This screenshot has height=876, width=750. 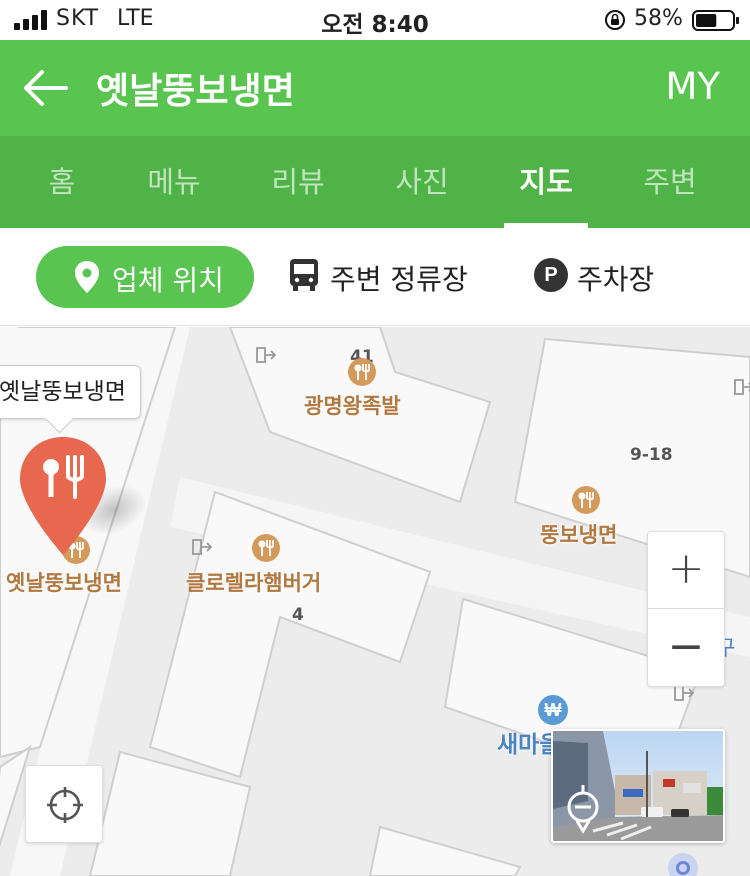 I want to click on business-location-button: 업체 위치, so click(x=145, y=277).